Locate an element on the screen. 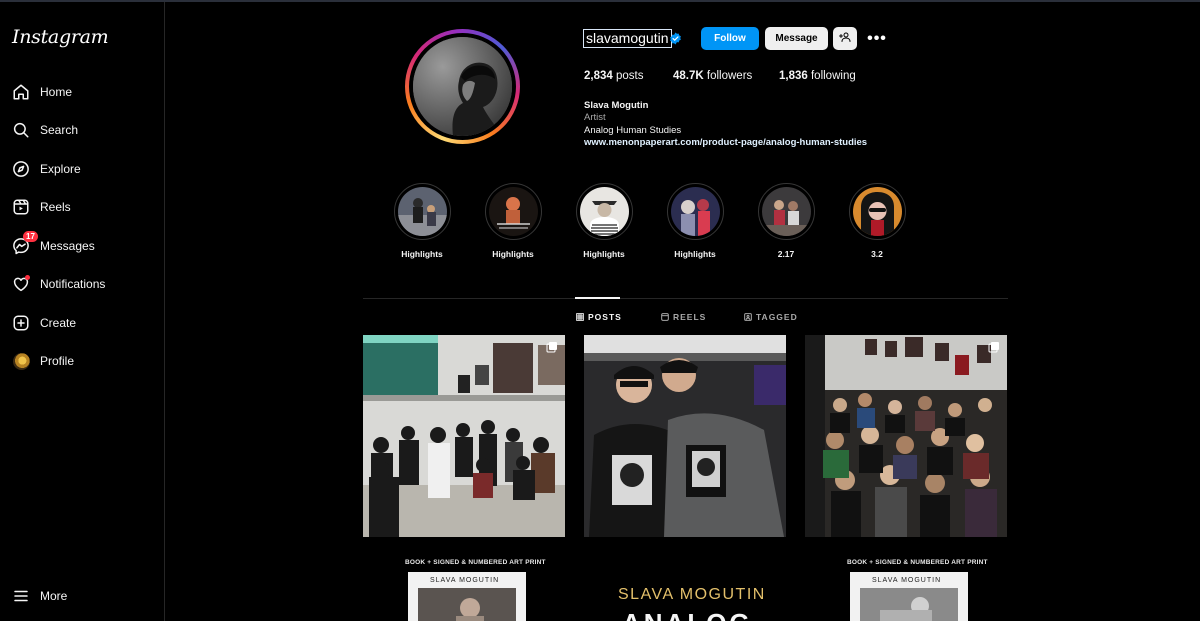  instagram-logo: Instagram is located at coordinates (60, 37).